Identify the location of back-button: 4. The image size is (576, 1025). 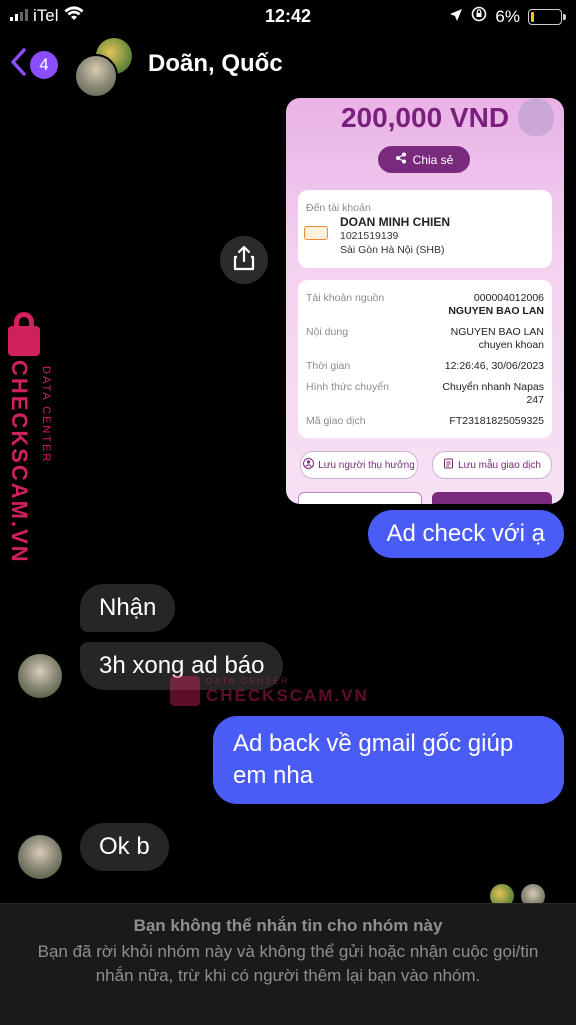
(34, 64).